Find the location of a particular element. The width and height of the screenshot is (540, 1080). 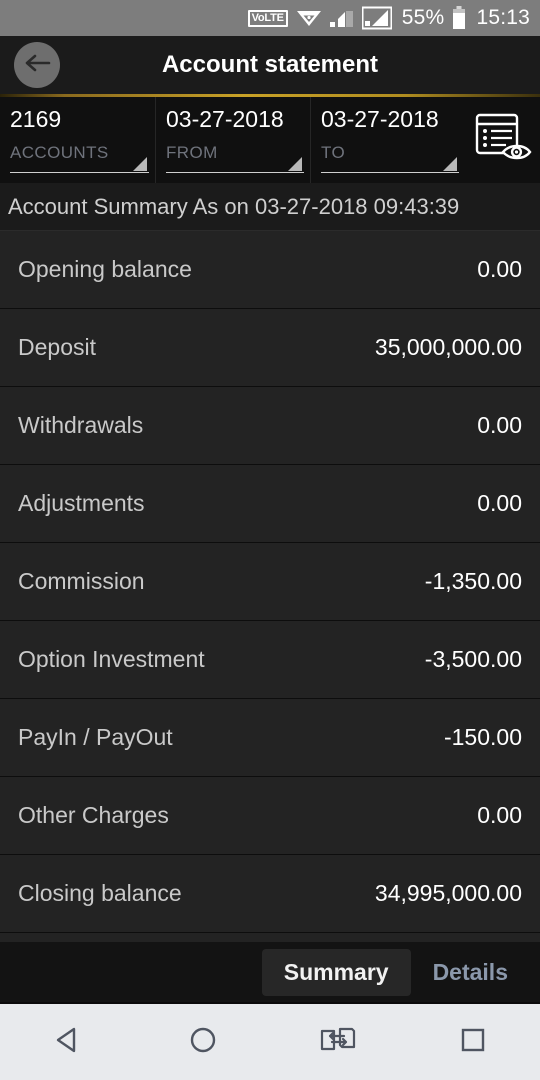

back-arrow-icon is located at coordinates (37, 65).